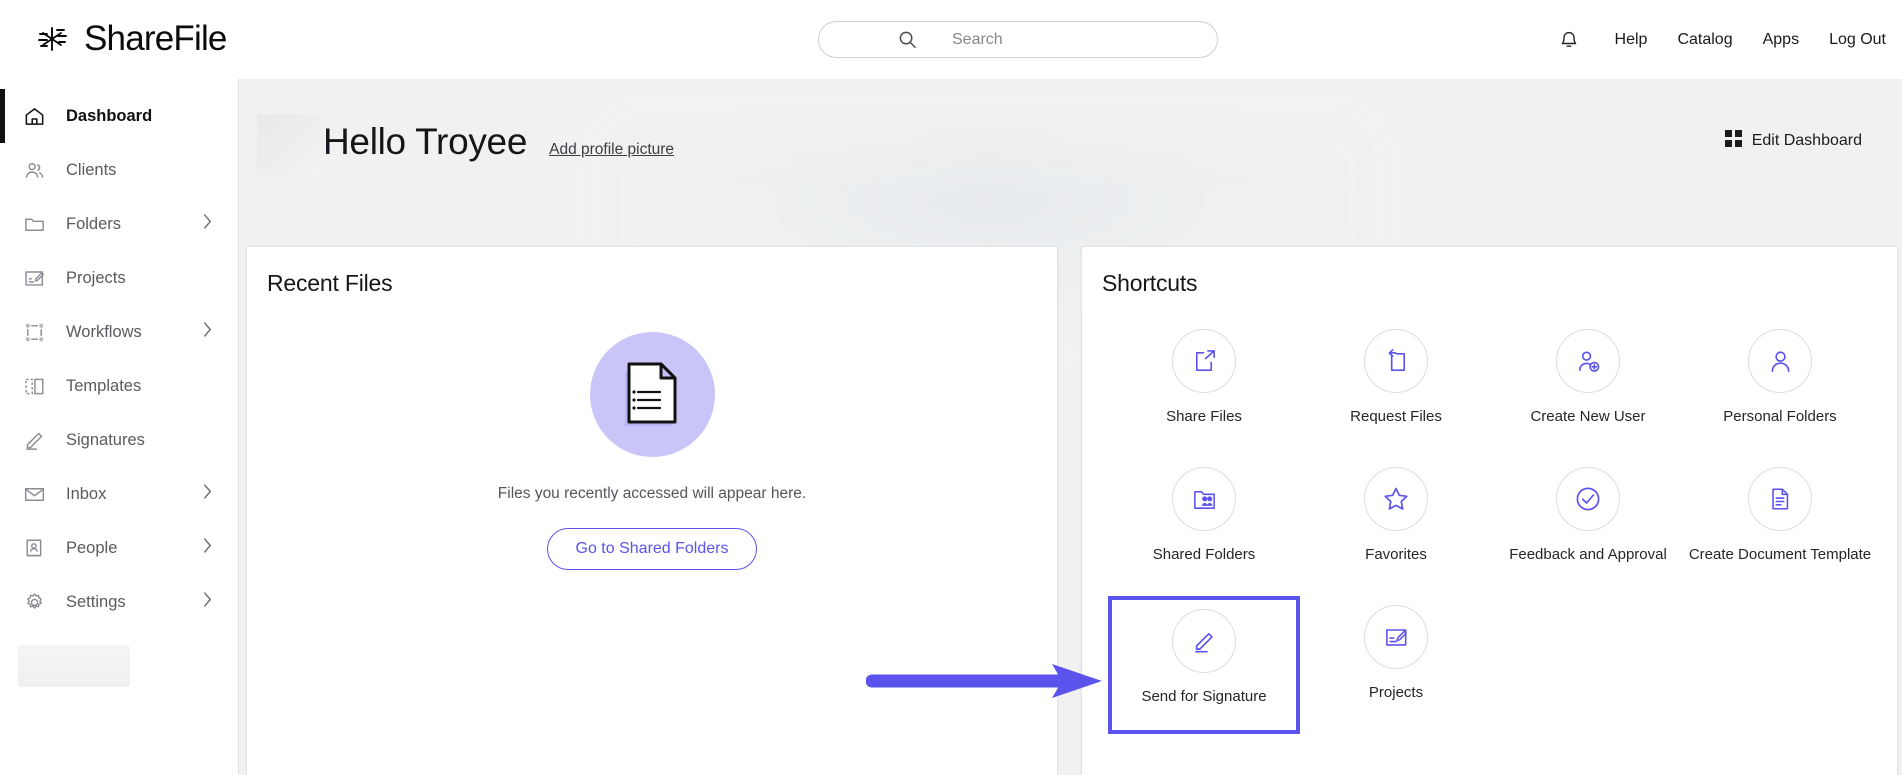  What do you see at coordinates (1806, 140) in the screenshot?
I see `edit-dashboard-label: Edit Dashboard` at bounding box center [1806, 140].